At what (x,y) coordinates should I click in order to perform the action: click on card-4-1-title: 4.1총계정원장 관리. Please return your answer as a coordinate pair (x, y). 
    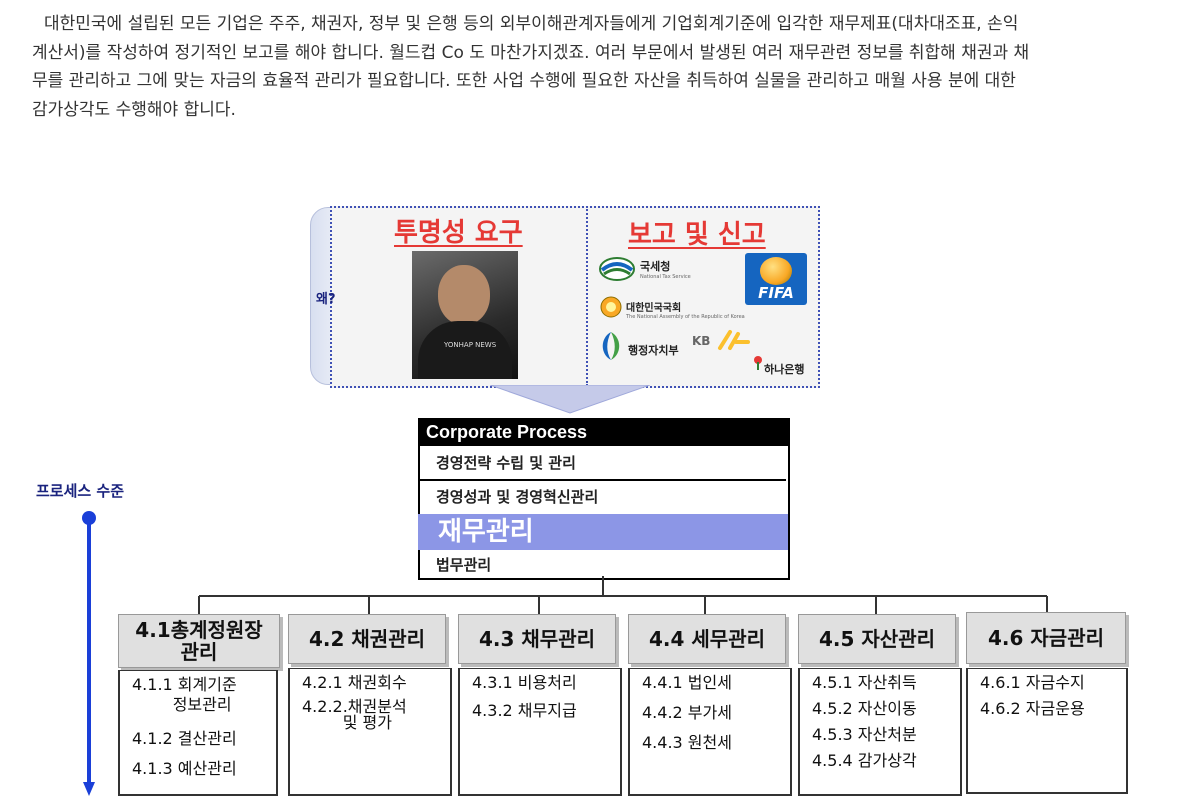
    Looking at the image, I should click on (199, 641).